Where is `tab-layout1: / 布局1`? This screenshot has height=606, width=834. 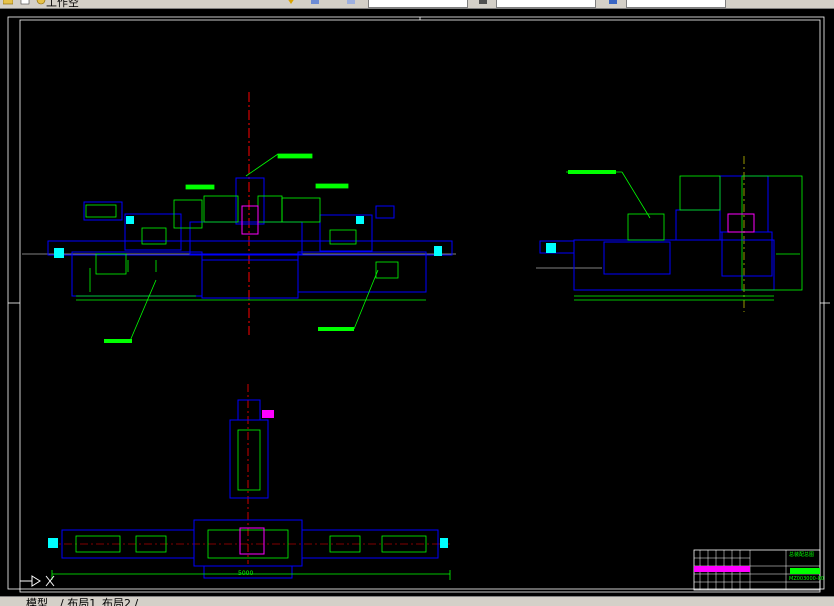 tab-layout1: / 布局1 is located at coordinates (78, 601).